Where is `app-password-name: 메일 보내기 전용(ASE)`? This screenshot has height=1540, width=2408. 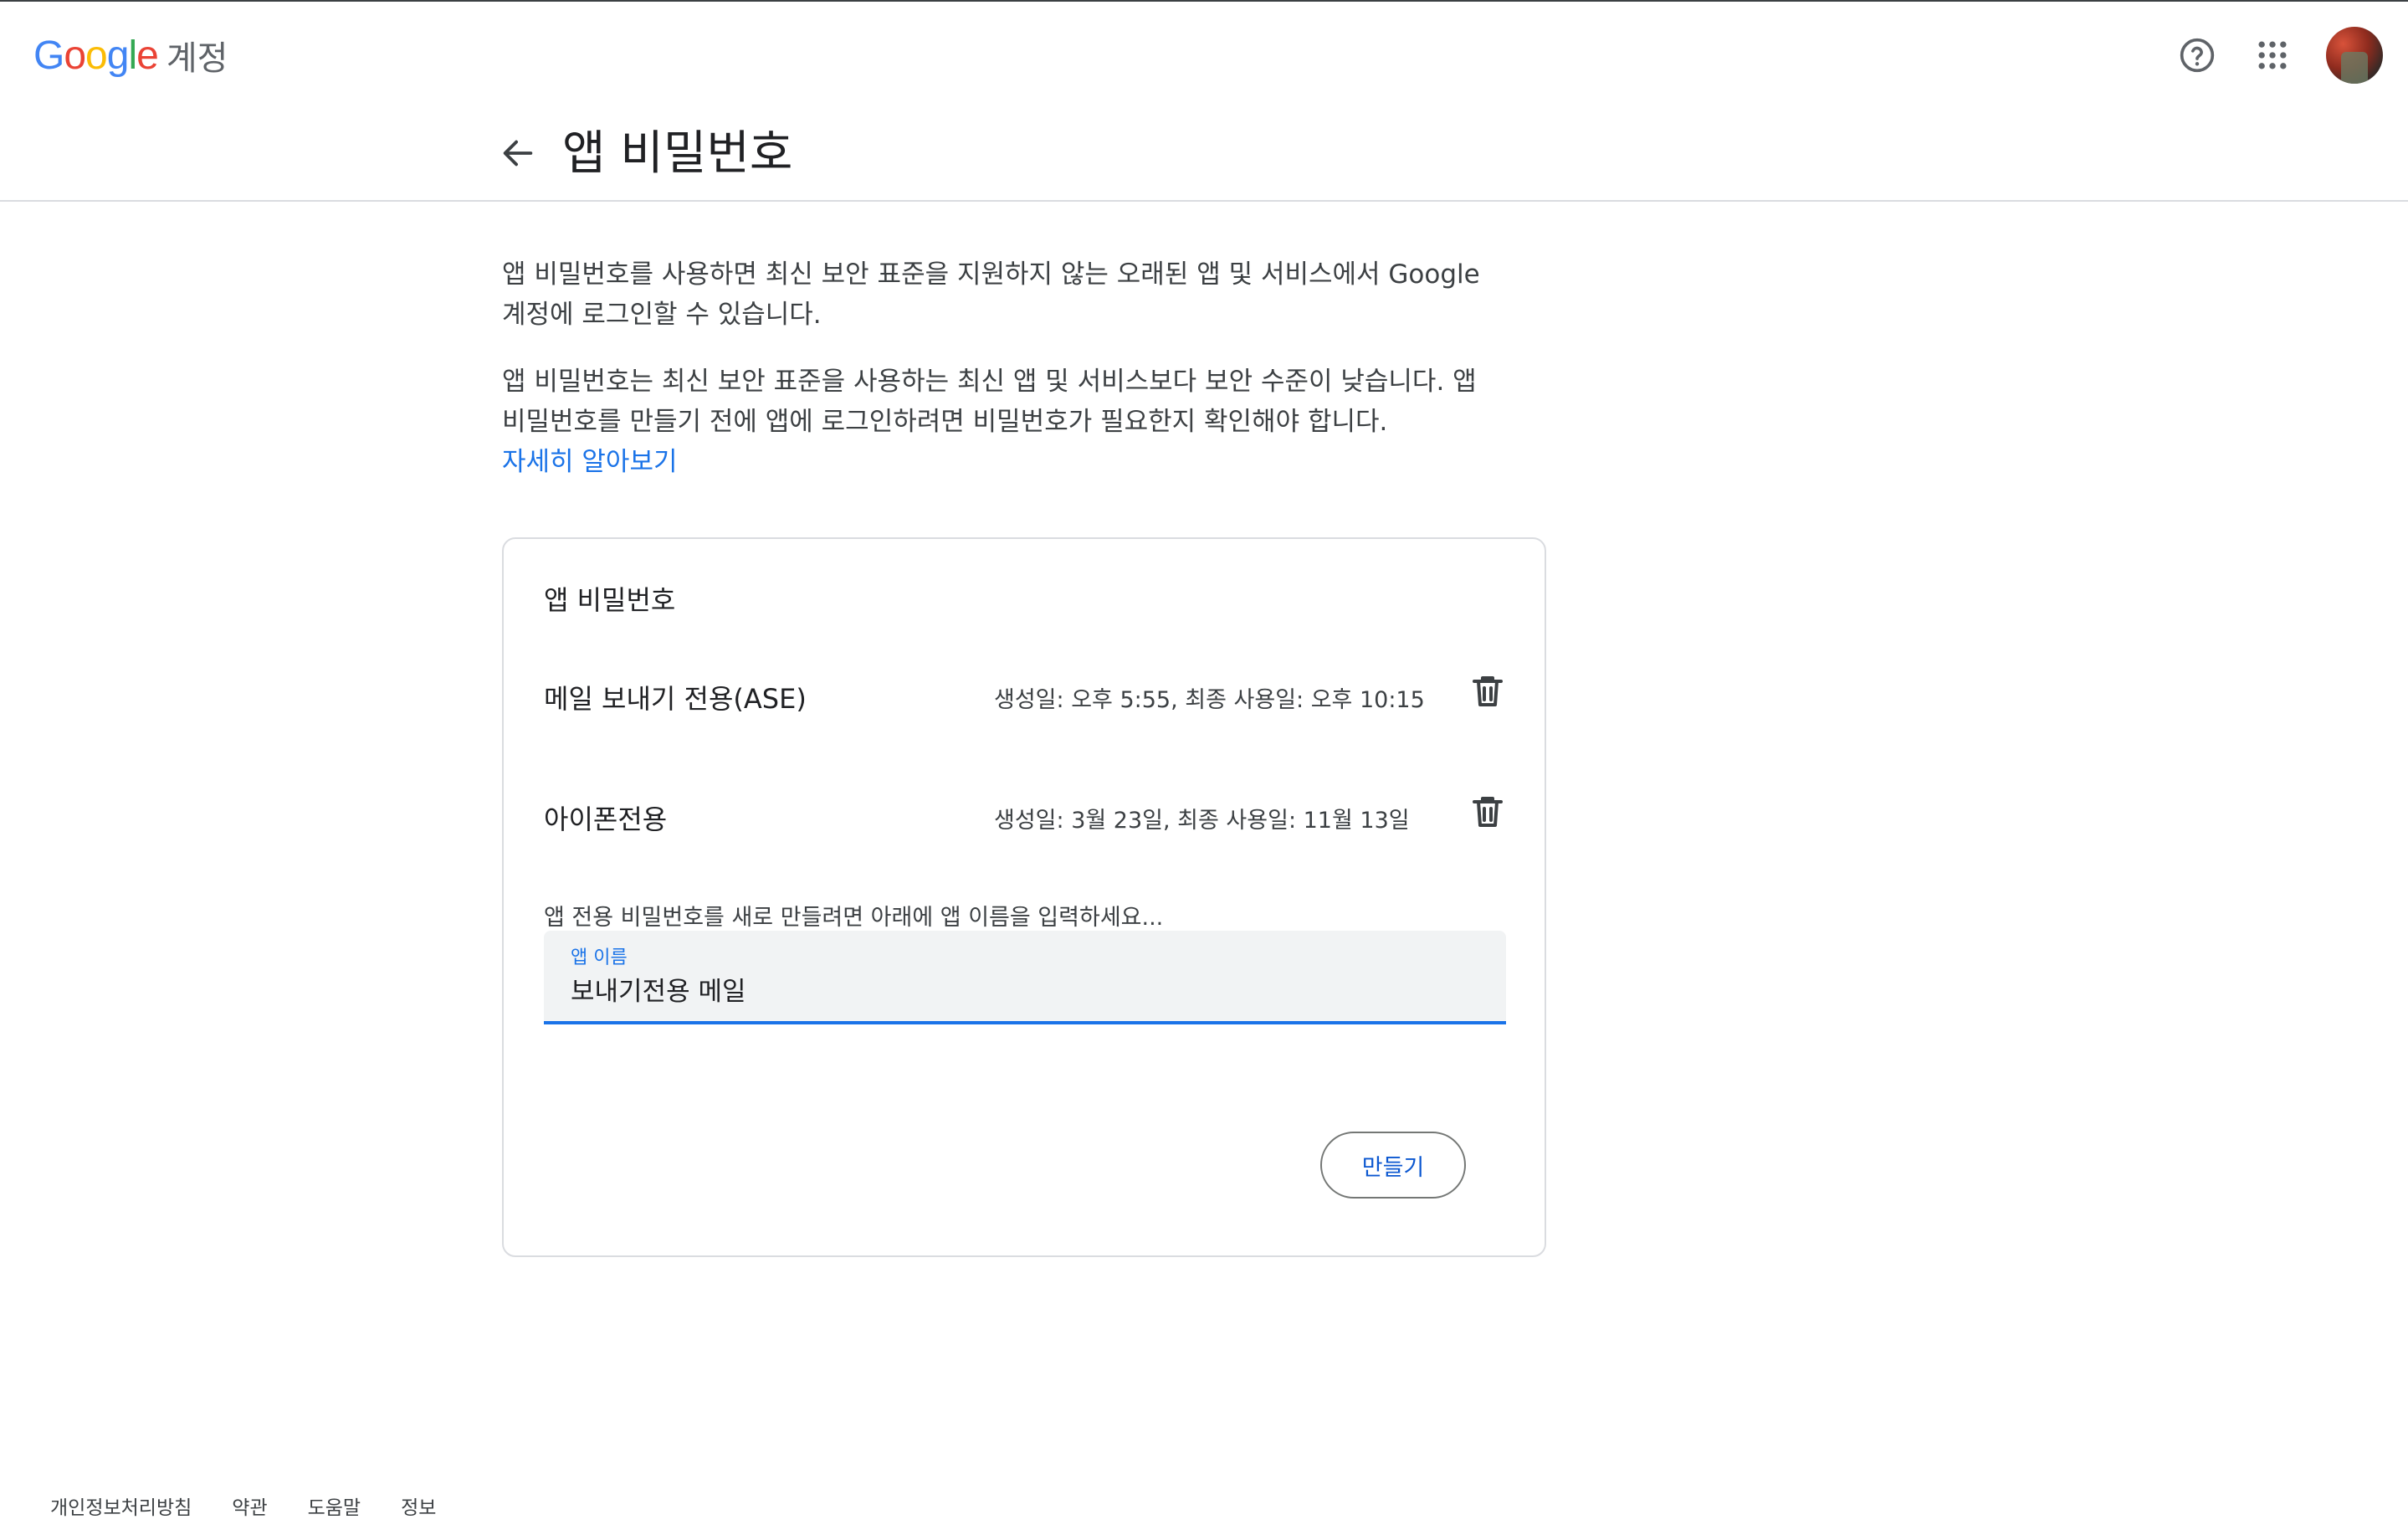
app-password-name: 메일 보내기 전용(ASE) is located at coordinates (675, 699).